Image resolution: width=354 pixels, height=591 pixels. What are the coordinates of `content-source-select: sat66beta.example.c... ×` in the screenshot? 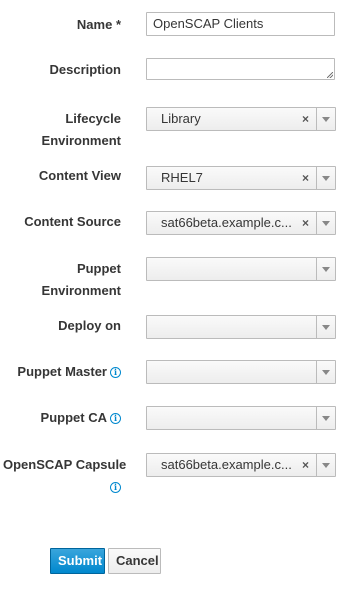 It's located at (241, 223).